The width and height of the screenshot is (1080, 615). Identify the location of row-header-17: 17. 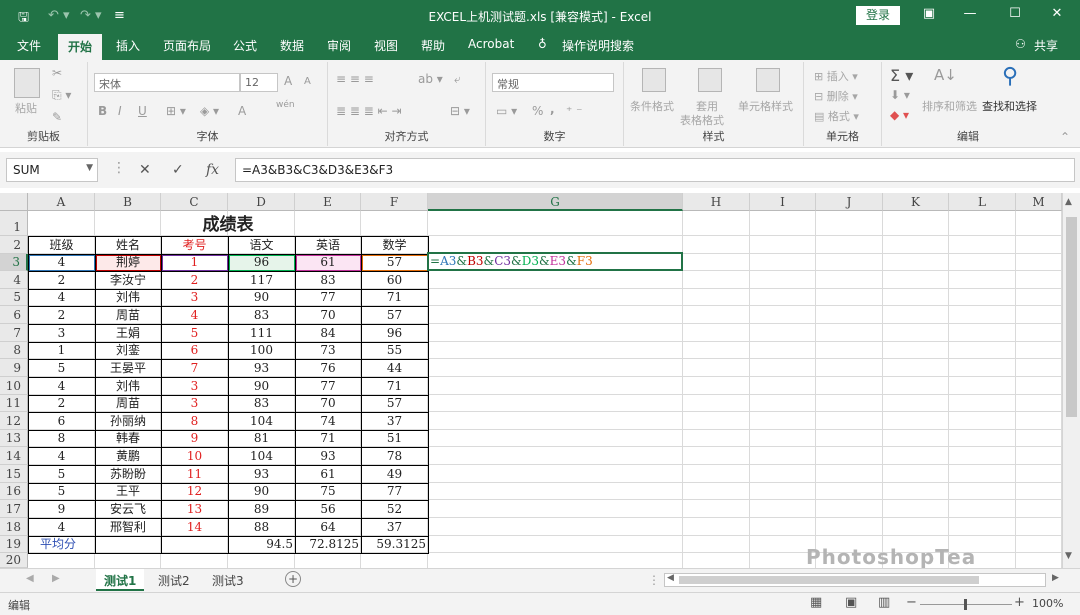
(14, 509).